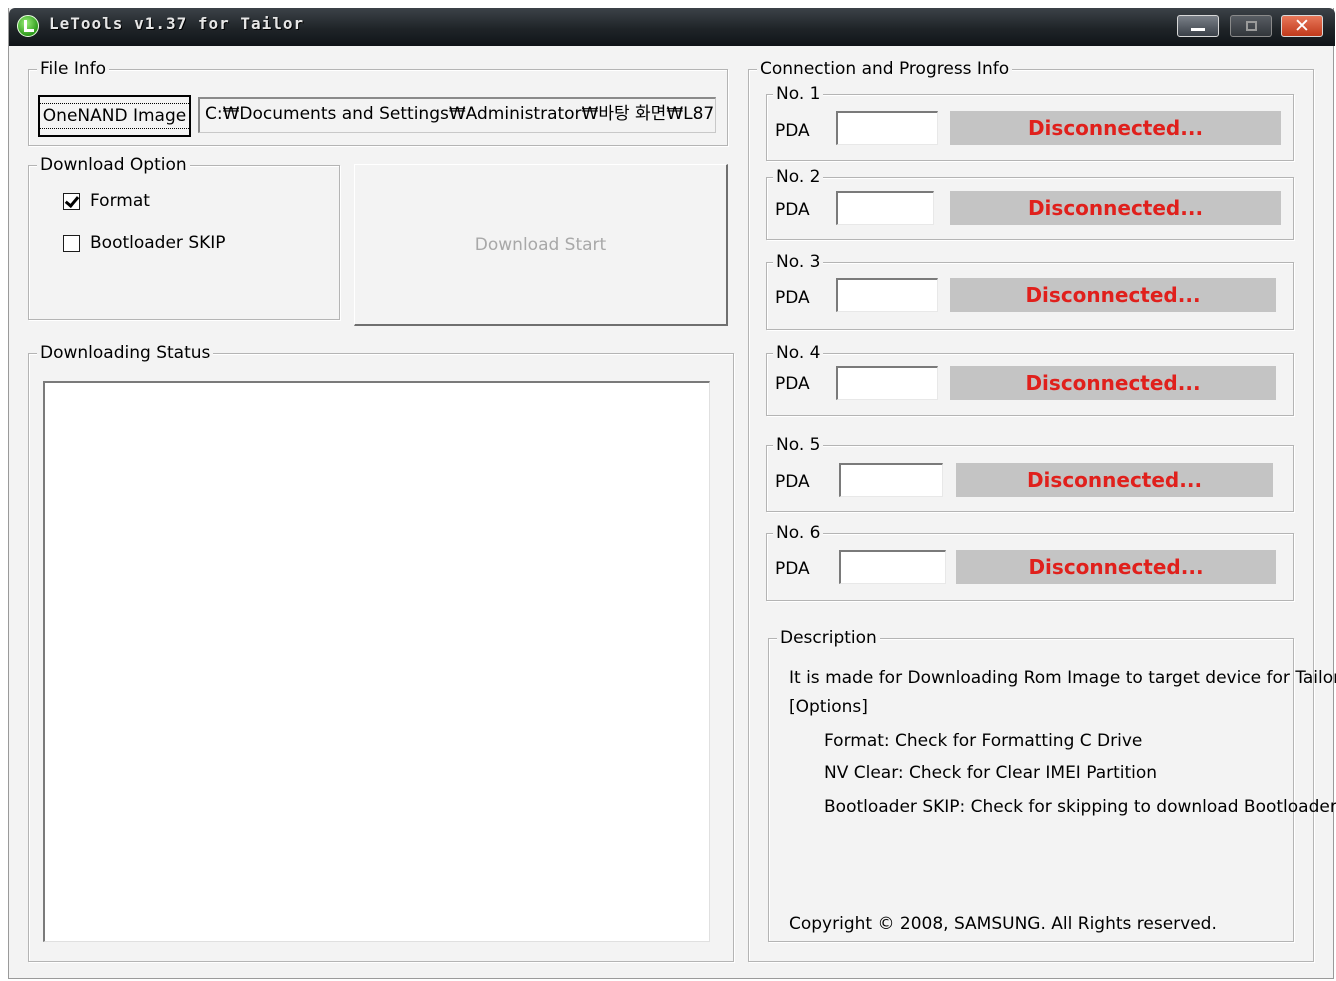 Image resolution: width=1336 pixels, height=981 pixels. I want to click on slot-4-pda-field, so click(887, 383).